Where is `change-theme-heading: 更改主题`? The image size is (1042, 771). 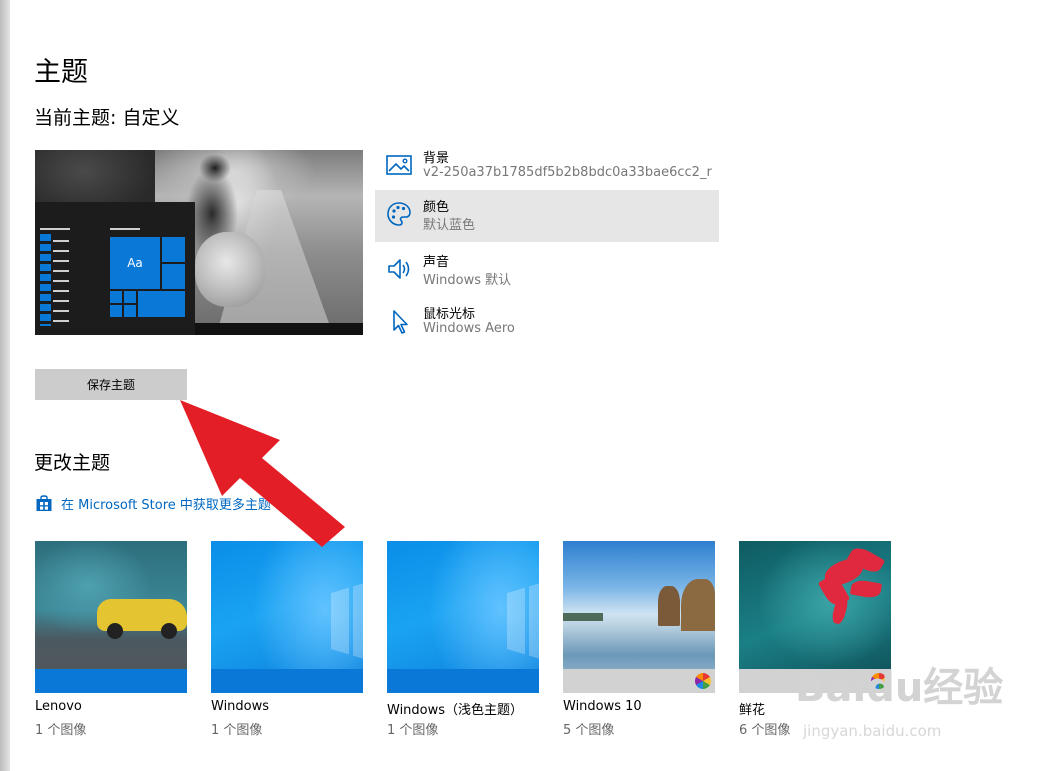
change-theme-heading: 更改主题 is located at coordinates (72, 463).